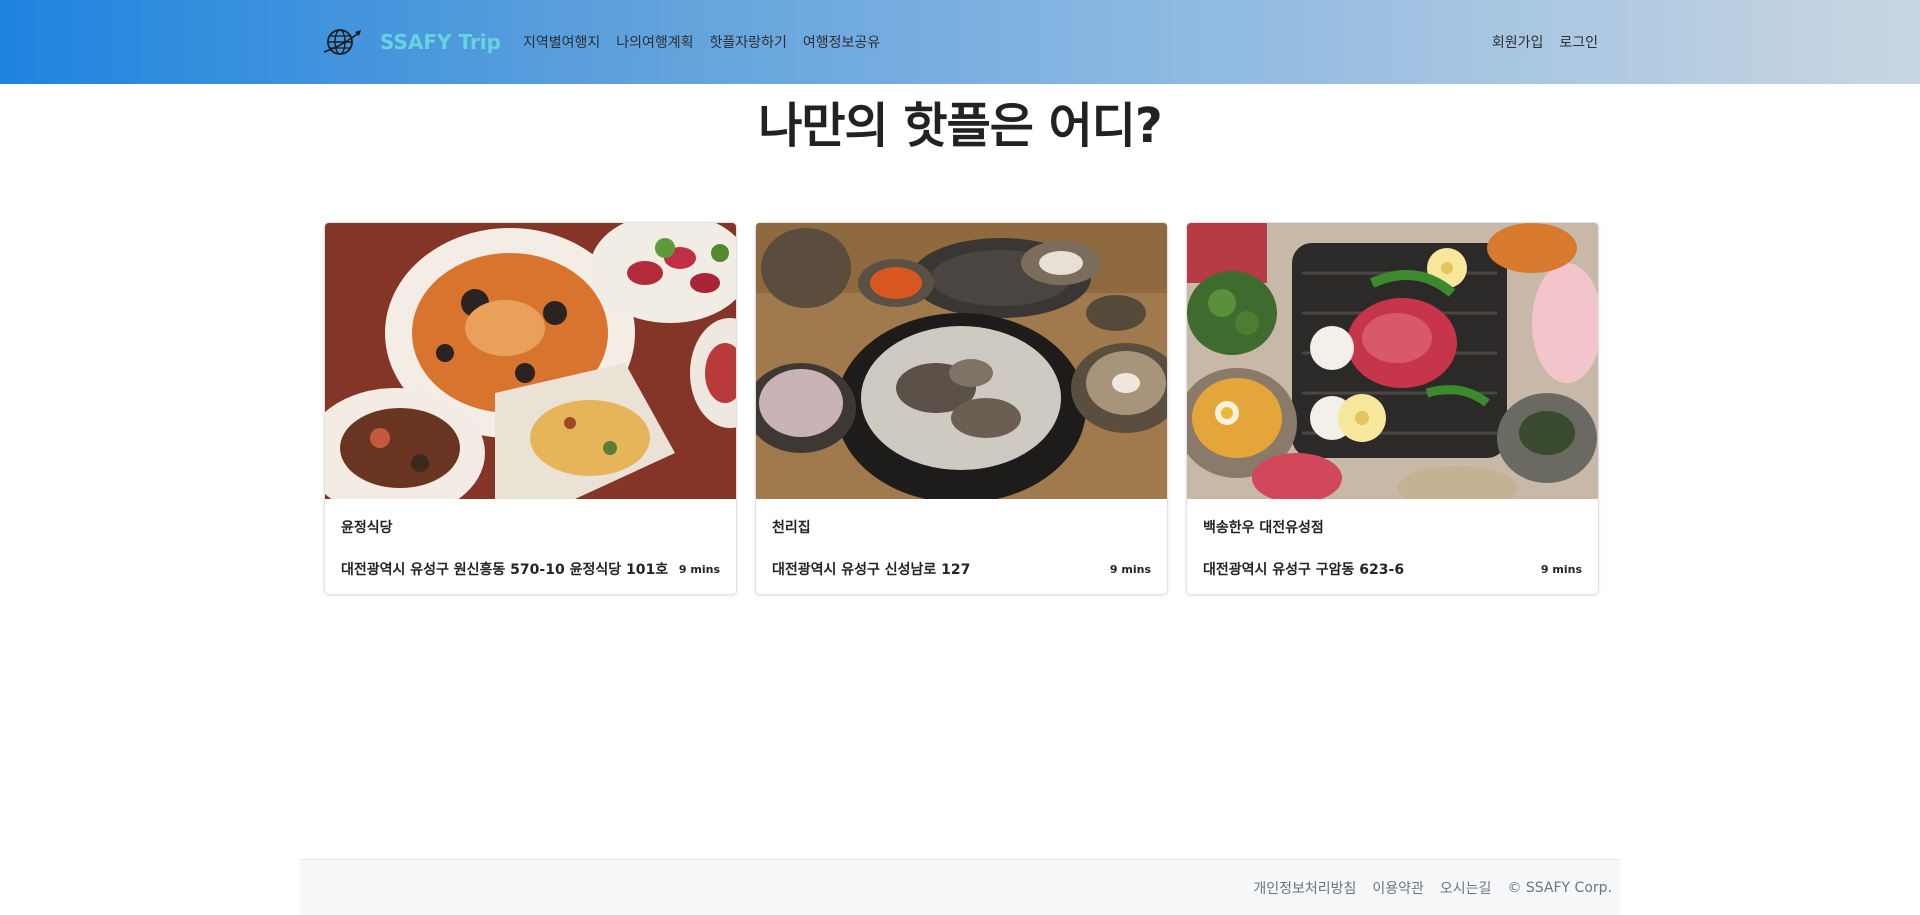 This screenshot has width=1920, height=915. What do you see at coordinates (654, 42) in the screenshot?
I see `menu-my-travel-plan: 나의여행계획` at bounding box center [654, 42].